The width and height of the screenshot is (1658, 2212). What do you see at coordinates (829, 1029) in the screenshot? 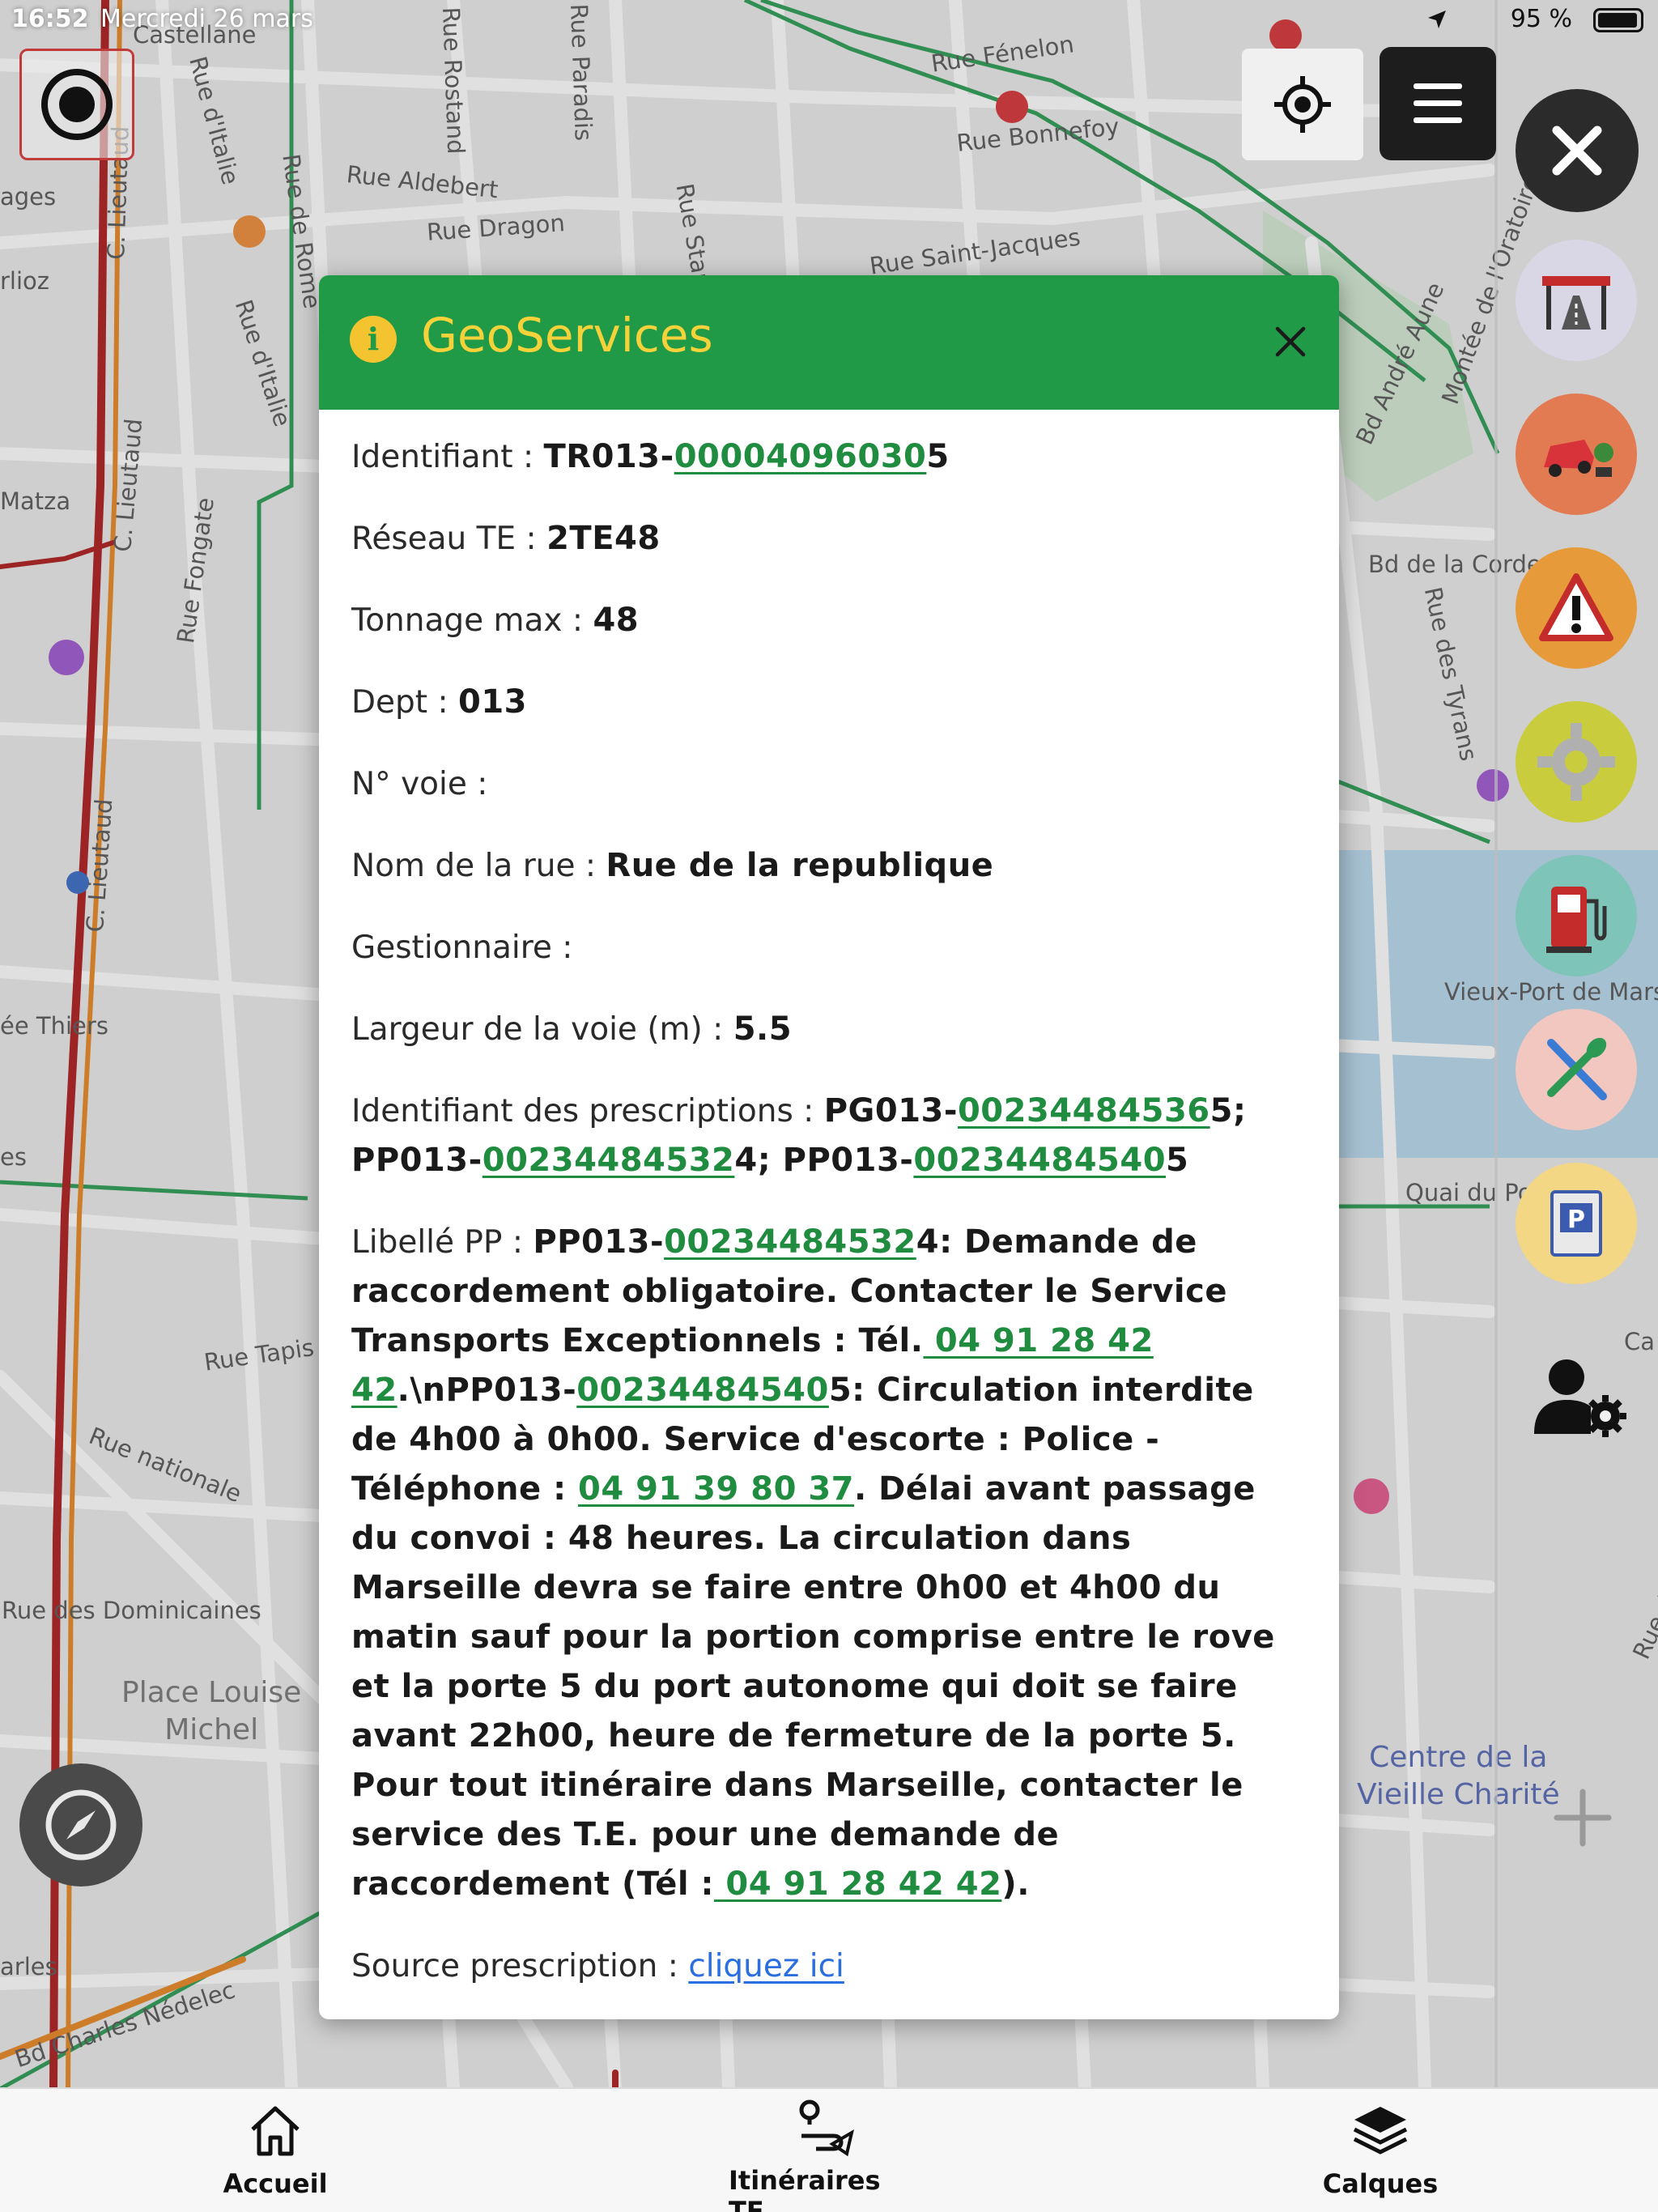
I see `field-largeur: Largeur de la voie (m) : 5.5` at bounding box center [829, 1029].